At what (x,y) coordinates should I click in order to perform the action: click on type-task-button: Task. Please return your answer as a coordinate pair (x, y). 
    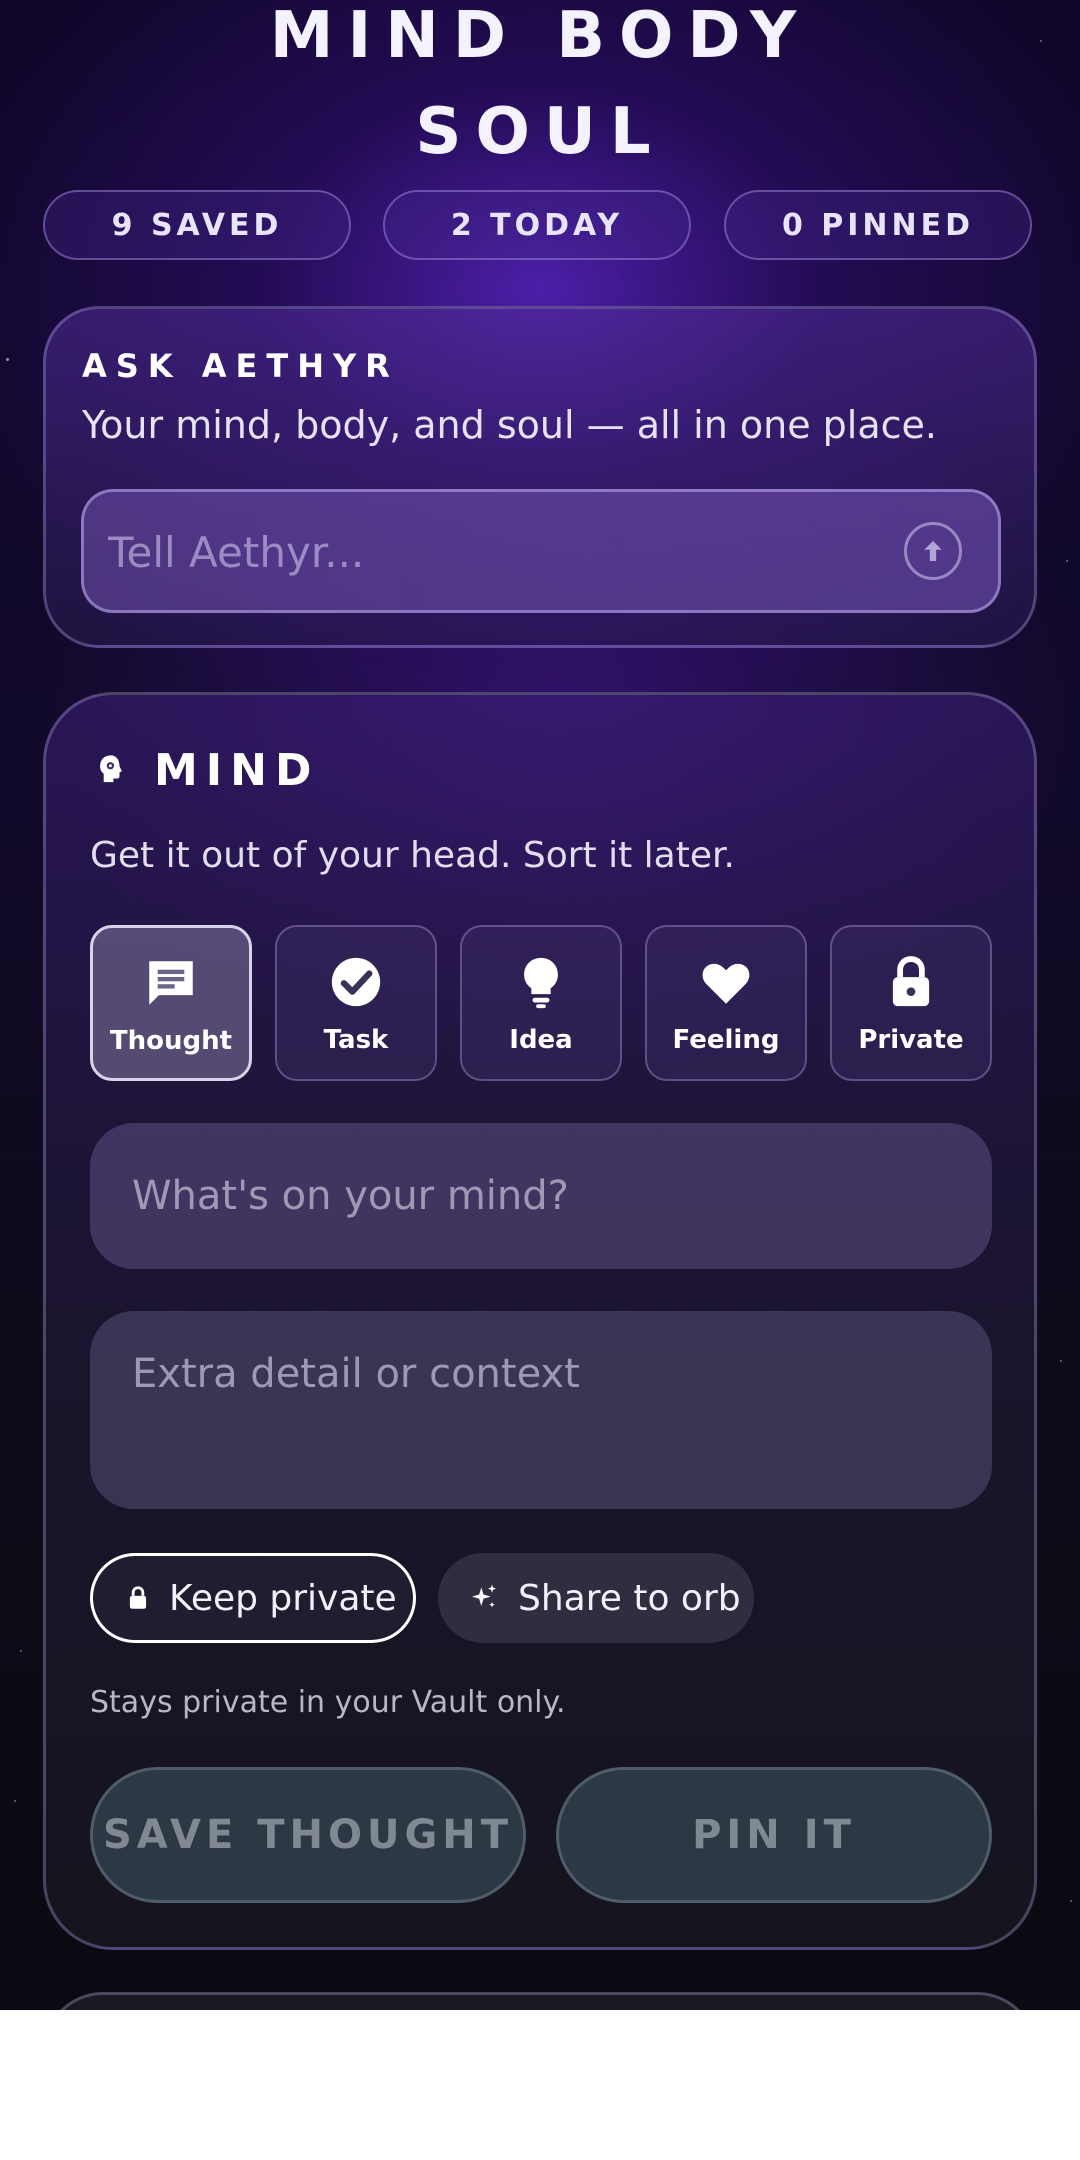
    Looking at the image, I should click on (356, 1003).